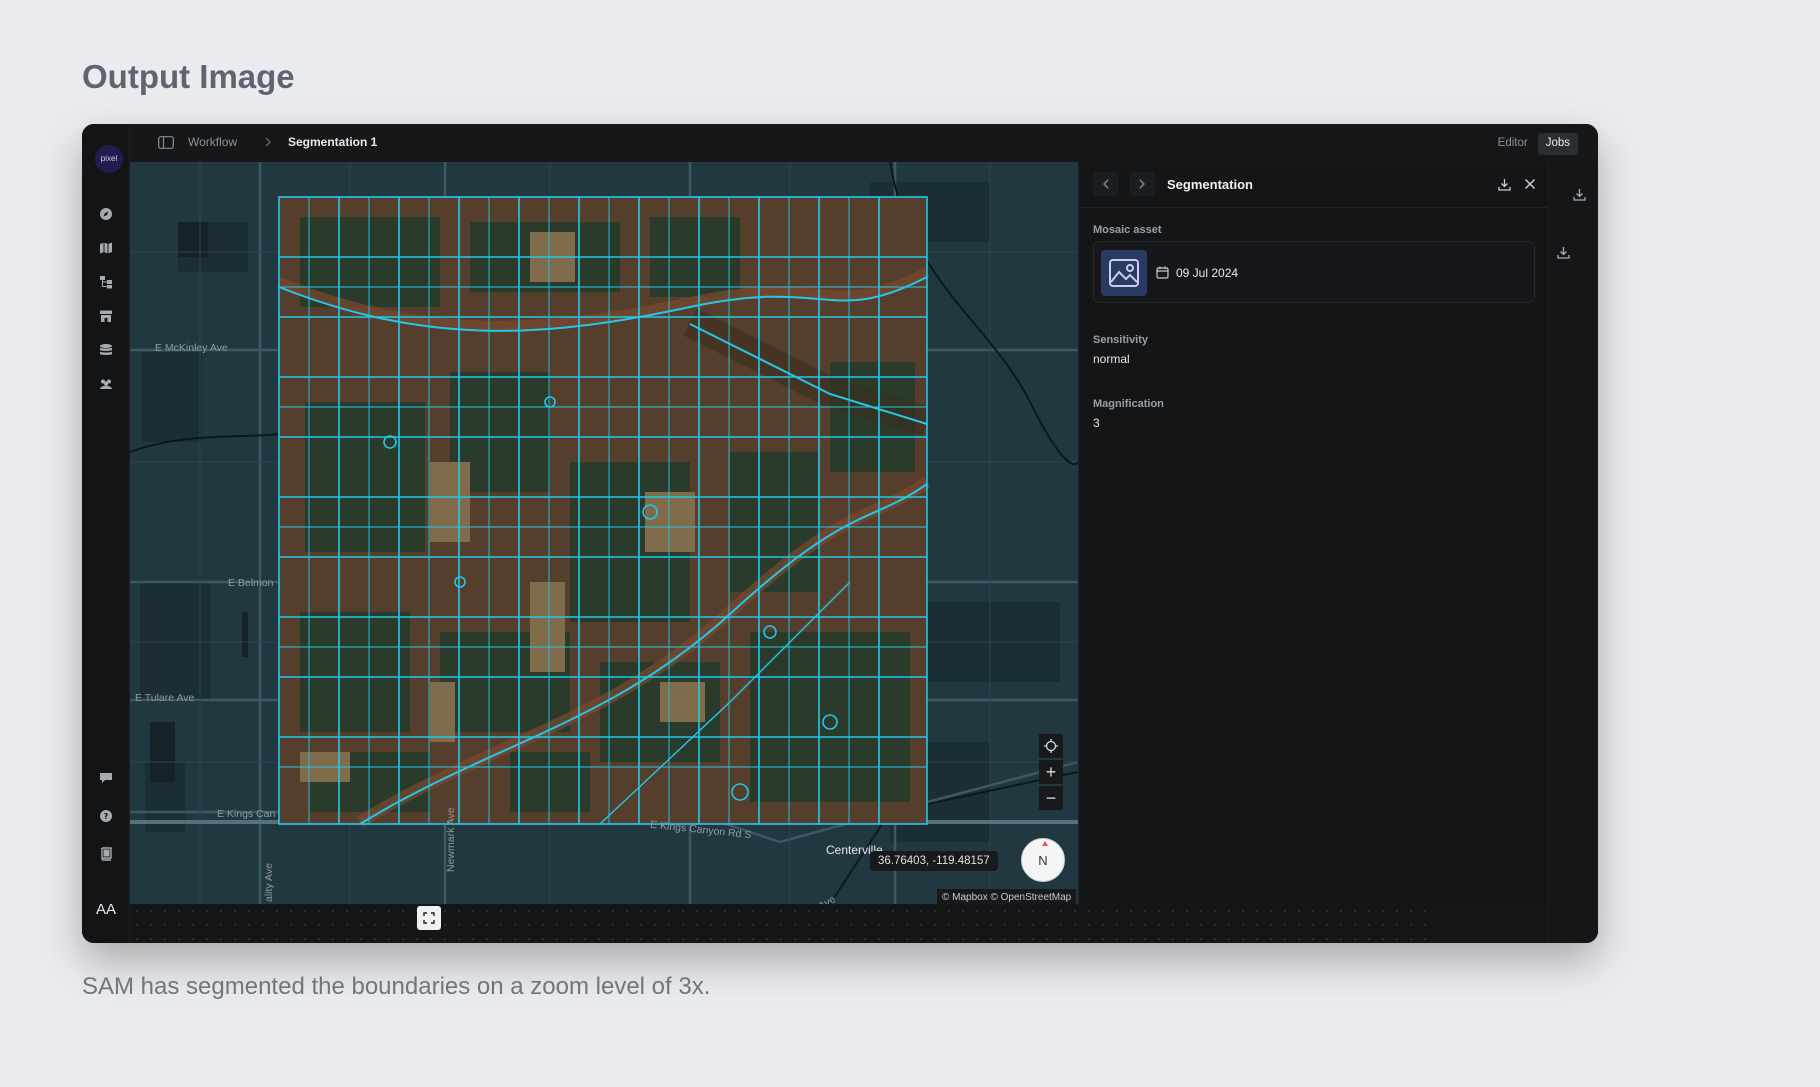 Image resolution: width=1820 pixels, height=1087 pixels. I want to click on image-icon, so click(1124, 273).